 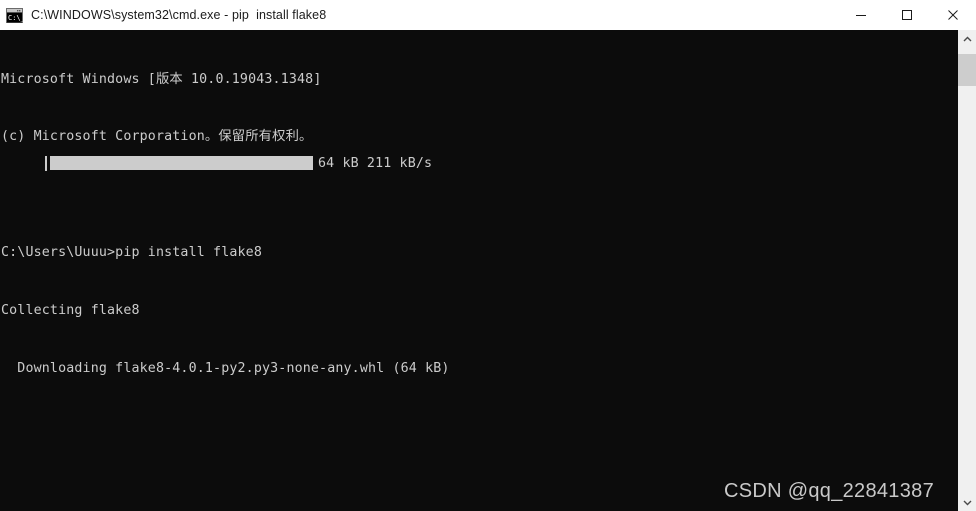 I want to click on minimize-icon, so click(x=861, y=15).